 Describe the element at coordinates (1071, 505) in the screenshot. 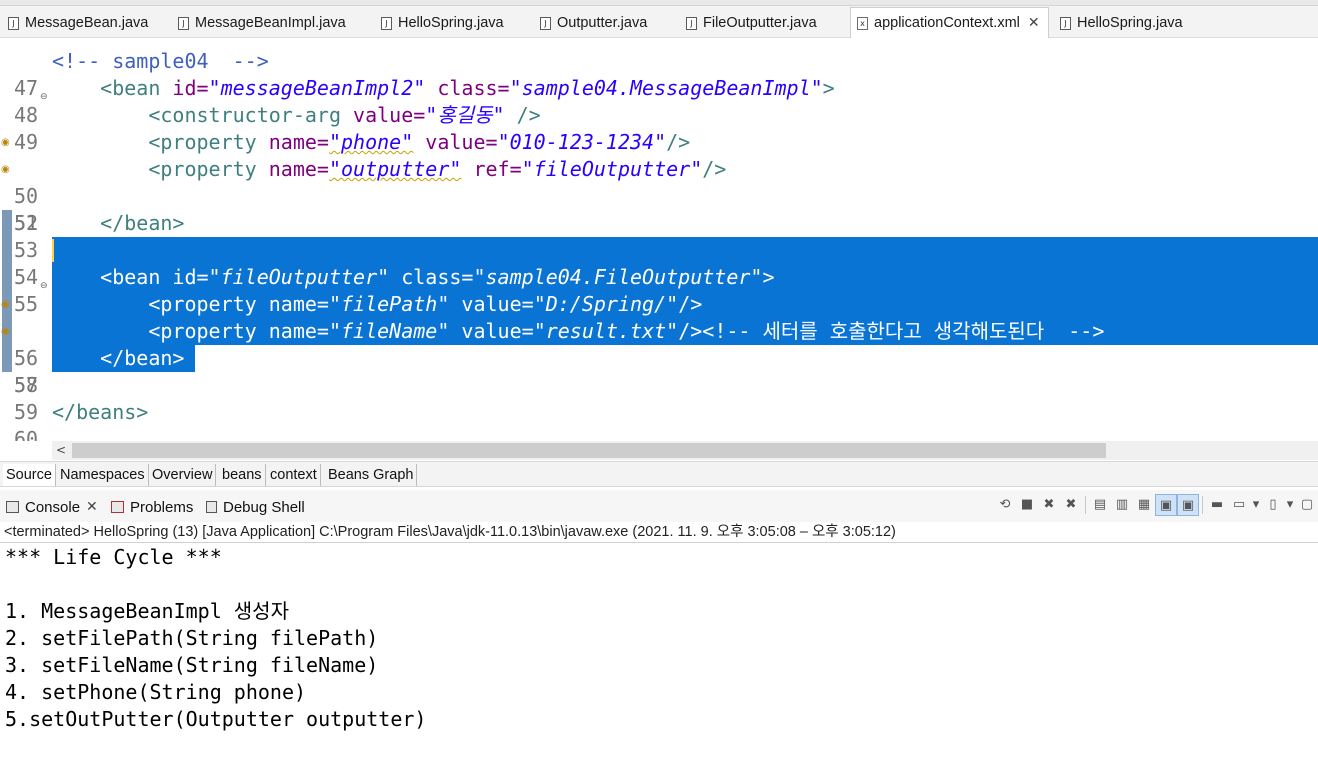

I see `remove-all-icon: ✖` at that location.